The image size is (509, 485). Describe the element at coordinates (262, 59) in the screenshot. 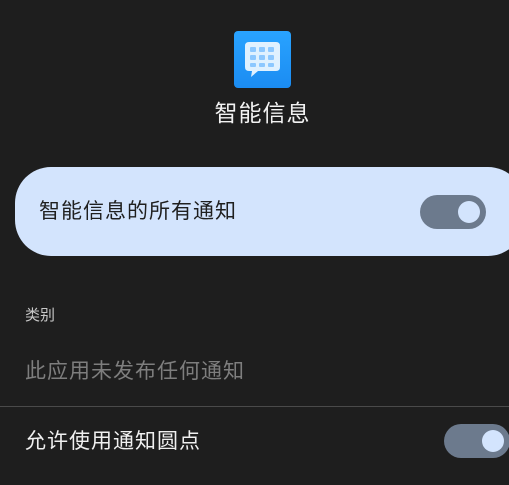

I see `chat-grid-icon` at that location.